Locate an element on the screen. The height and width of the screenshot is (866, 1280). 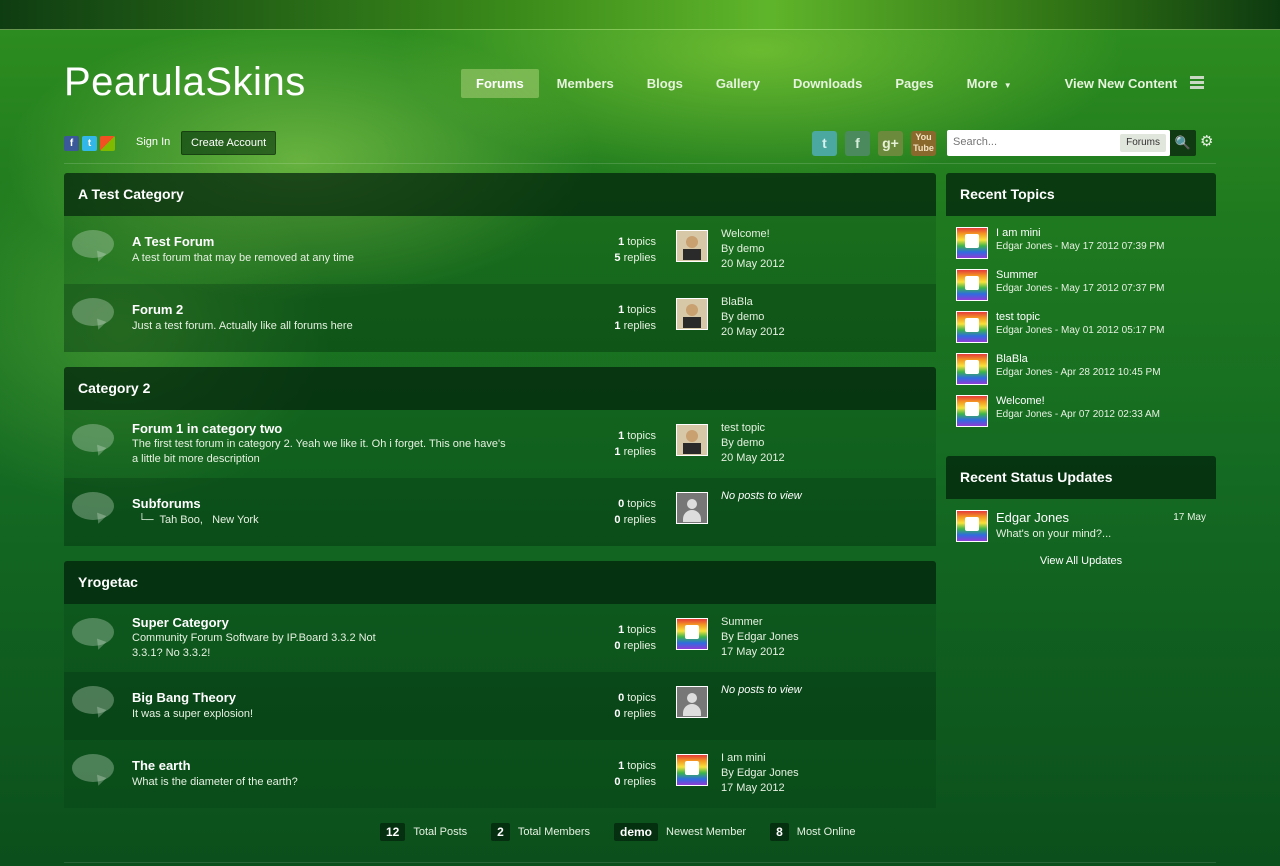
last-post-date: 17 May 2012 is located at coordinates (753, 788).